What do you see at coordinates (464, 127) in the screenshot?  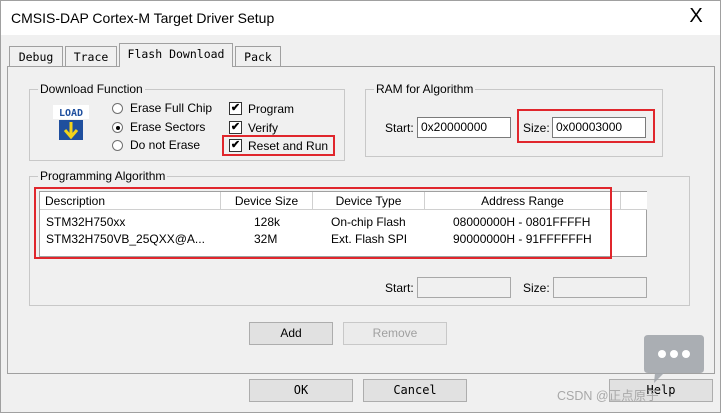 I see `ram-start-input: 0x20000000` at bounding box center [464, 127].